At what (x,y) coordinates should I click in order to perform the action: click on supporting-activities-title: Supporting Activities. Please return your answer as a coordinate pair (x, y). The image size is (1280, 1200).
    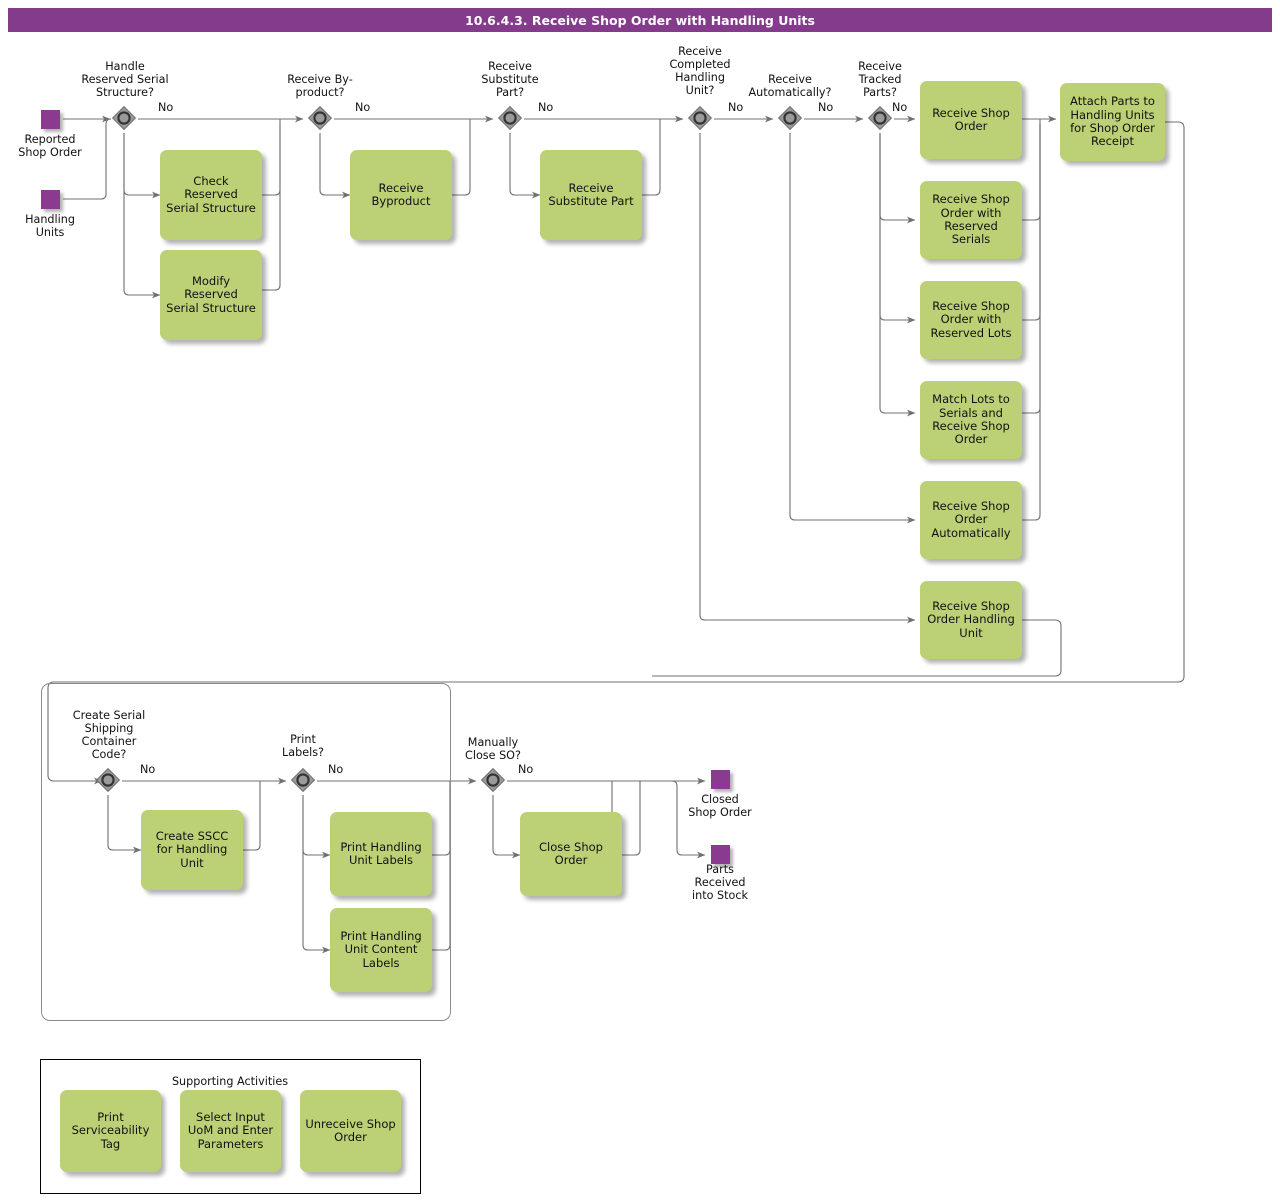
    Looking at the image, I should click on (230, 1081).